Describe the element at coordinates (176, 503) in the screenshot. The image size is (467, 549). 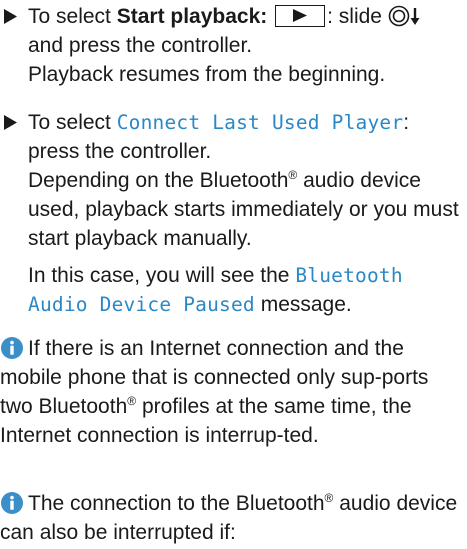
I see `note-text-a: The connection to the Bluetooth` at that location.